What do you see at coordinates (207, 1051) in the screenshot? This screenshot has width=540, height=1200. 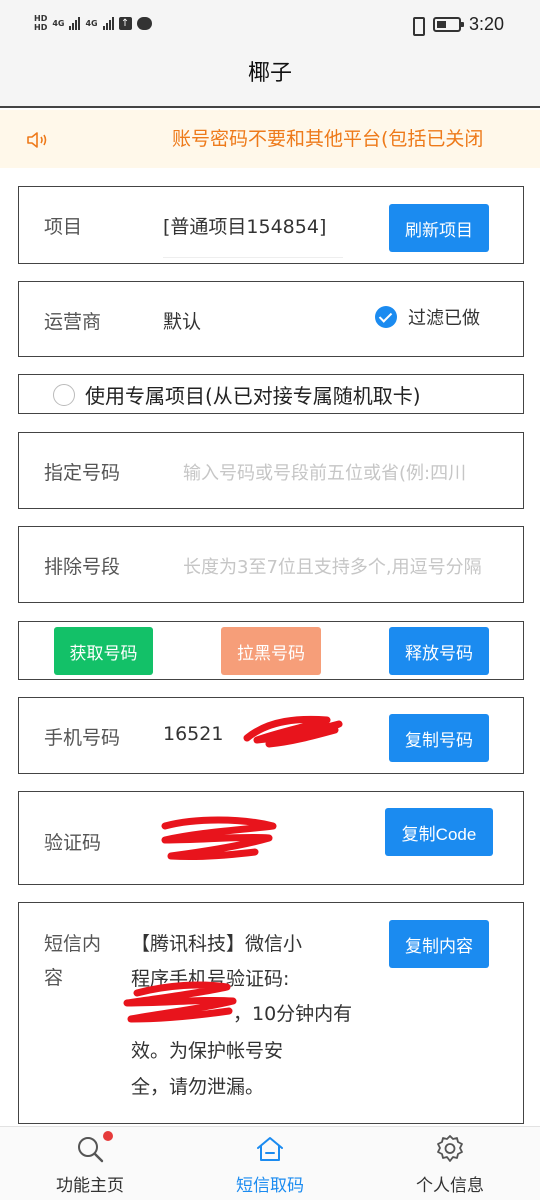 I see `sms-line-4: 效。为保护帐号安` at bounding box center [207, 1051].